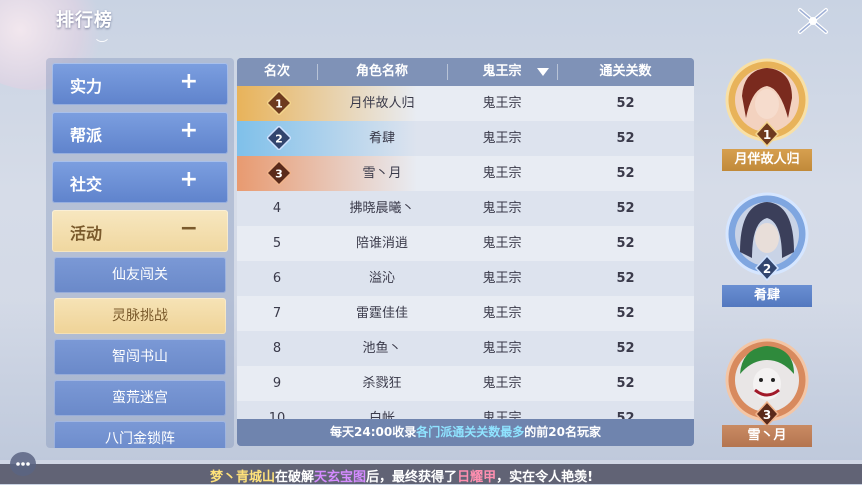 The height and width of the screenshot is (485, 862). I want to click on subitem-lingmai: 灵脉挑战, so click(140, 316).